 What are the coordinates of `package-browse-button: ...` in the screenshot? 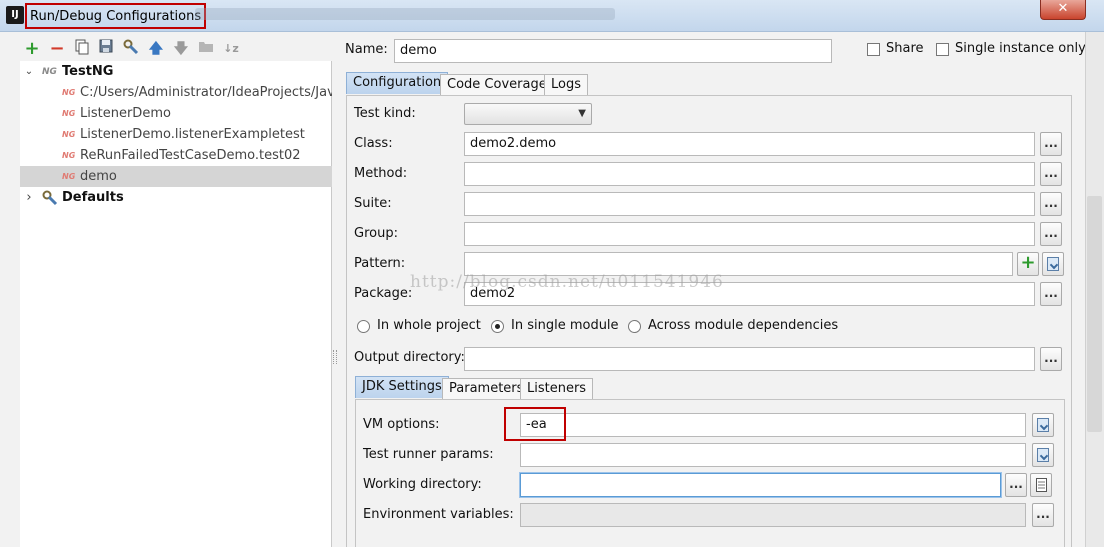 It's located at (1051, 294).